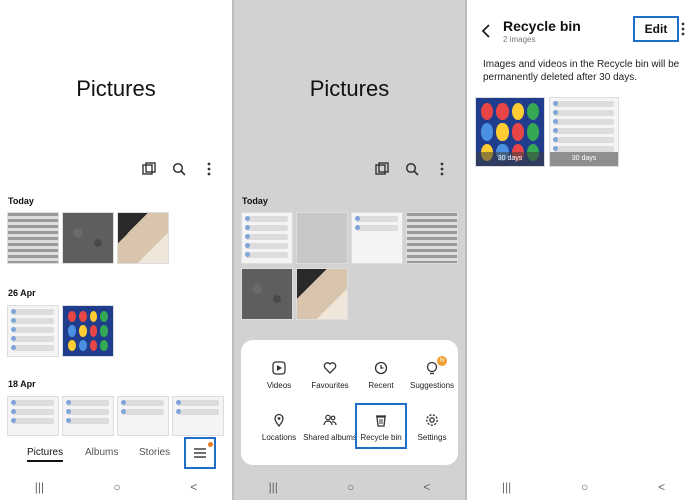  I want to click on tab-albums: Albums, so click(101, 452).